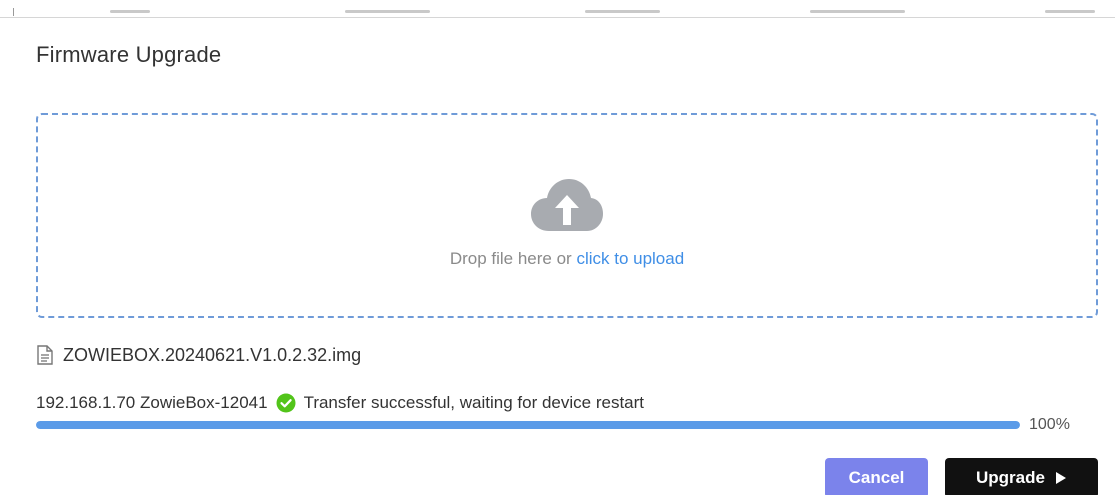  I want to click on progress-percent: 100%, so click(1049, 424).